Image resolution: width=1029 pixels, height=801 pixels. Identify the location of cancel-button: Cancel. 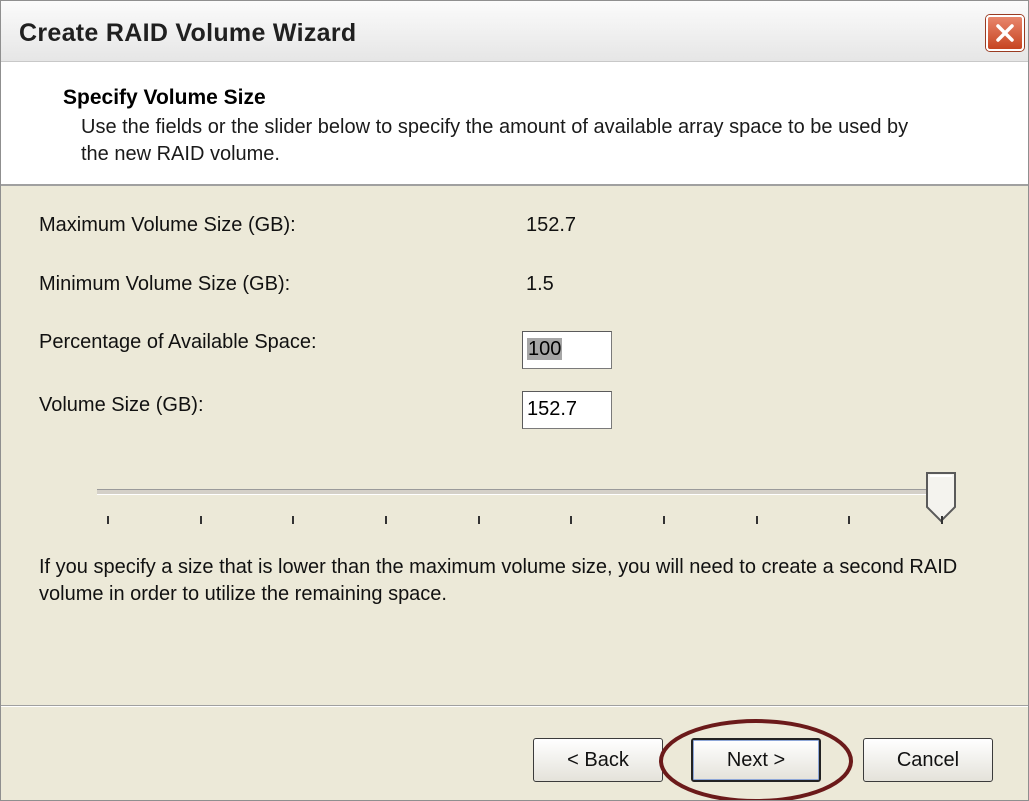
(928, 760).